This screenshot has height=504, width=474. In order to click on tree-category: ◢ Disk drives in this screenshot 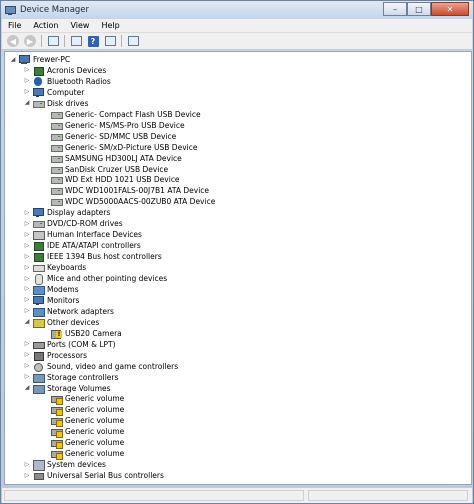, I will do `click(57, 103)`.